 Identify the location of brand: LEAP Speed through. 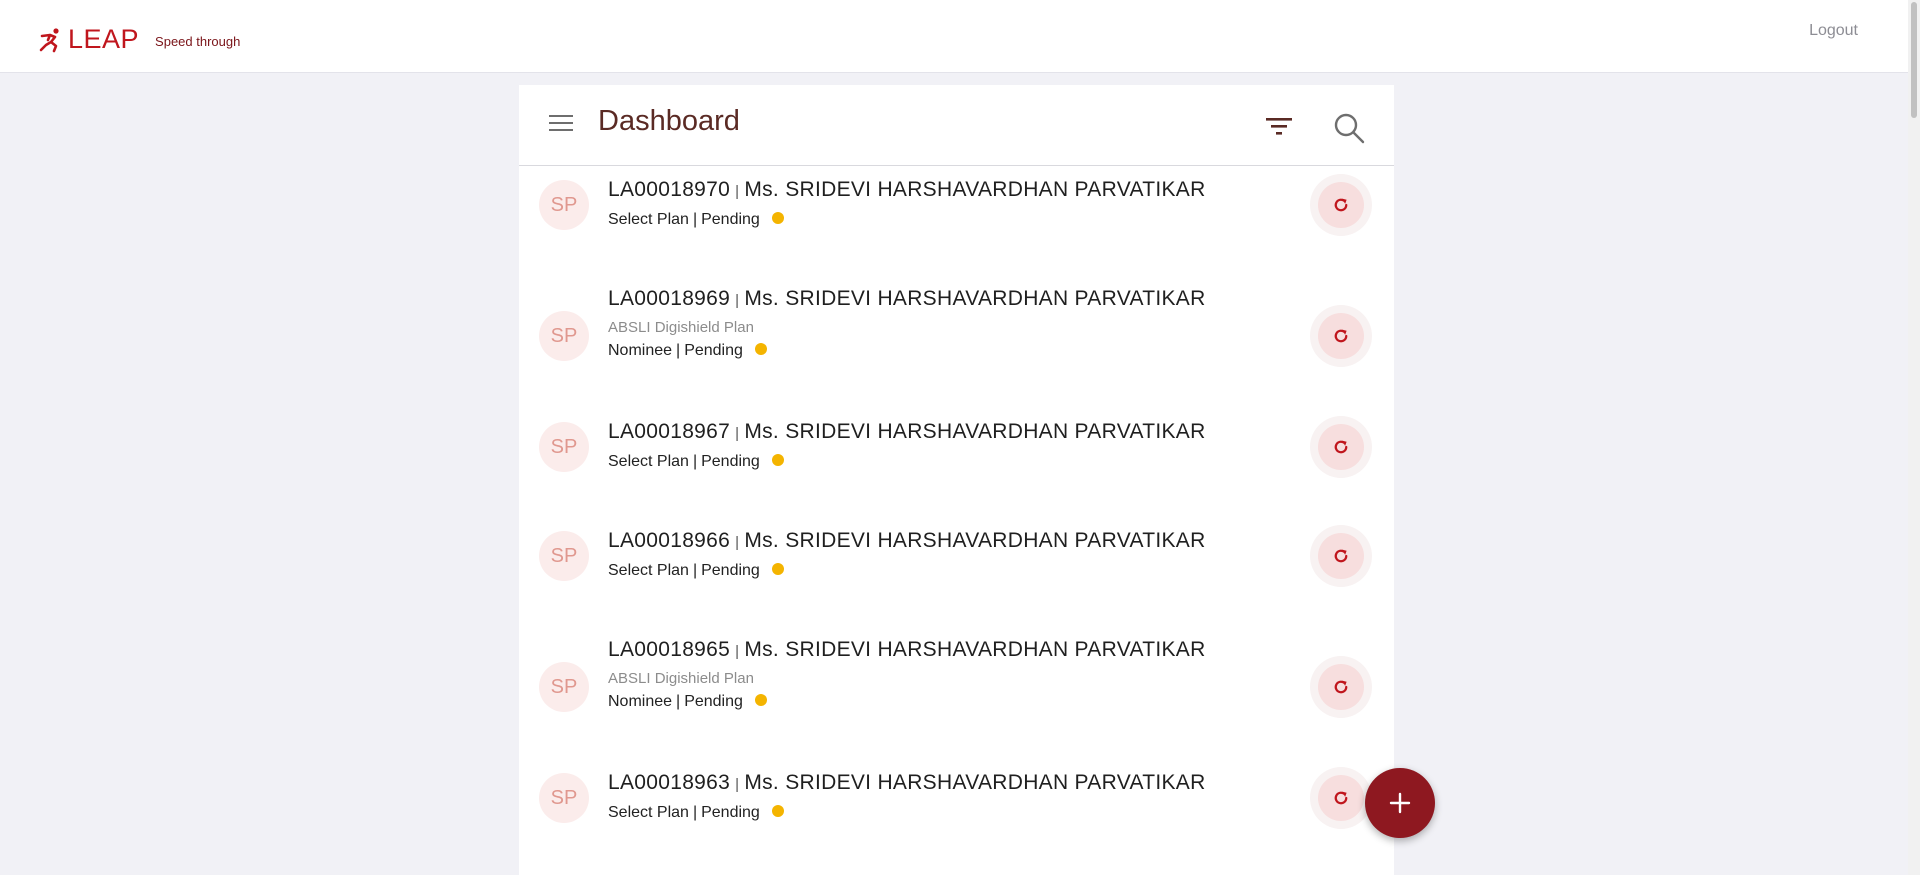
(139, 39).